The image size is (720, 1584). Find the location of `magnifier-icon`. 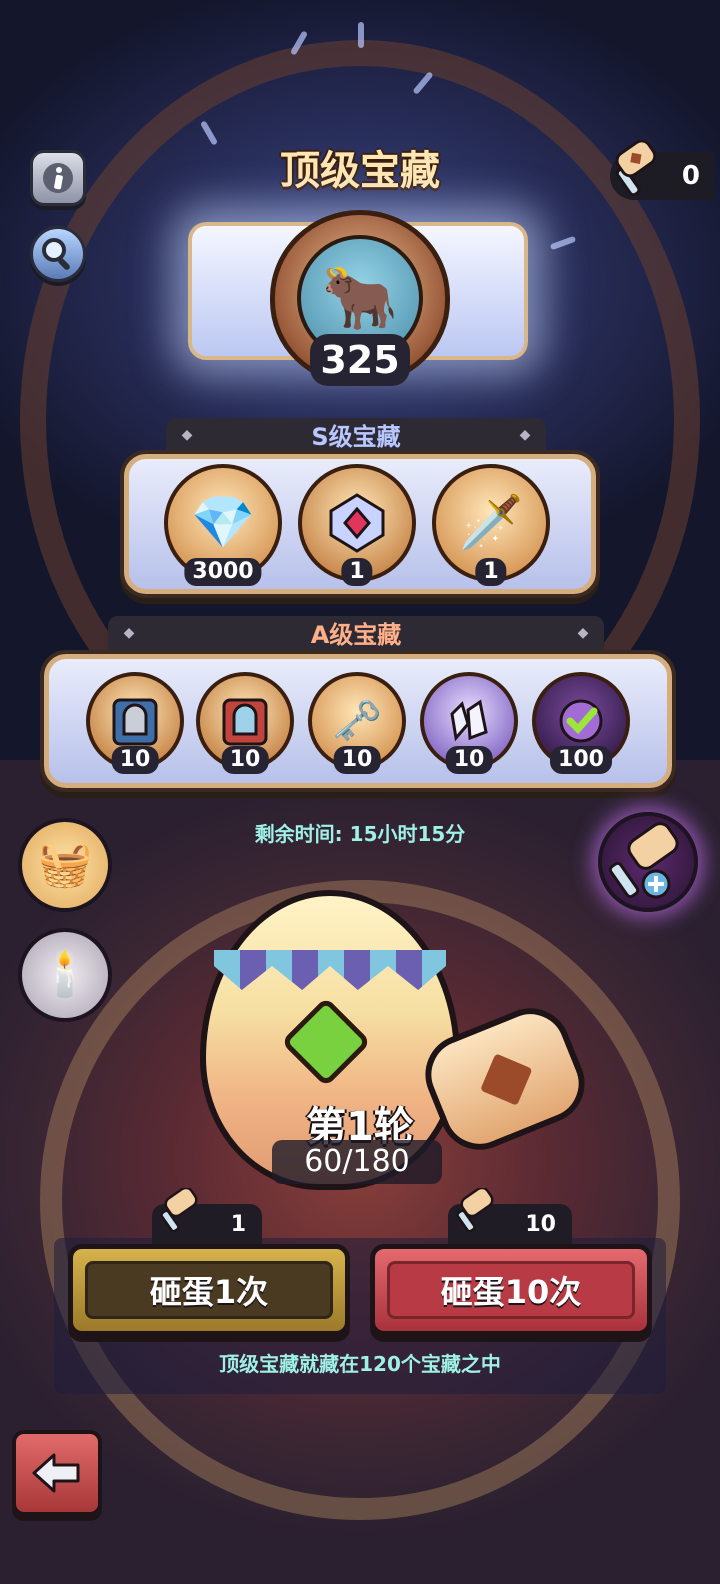

magnifier-icon is located at coordinates (56, 254).